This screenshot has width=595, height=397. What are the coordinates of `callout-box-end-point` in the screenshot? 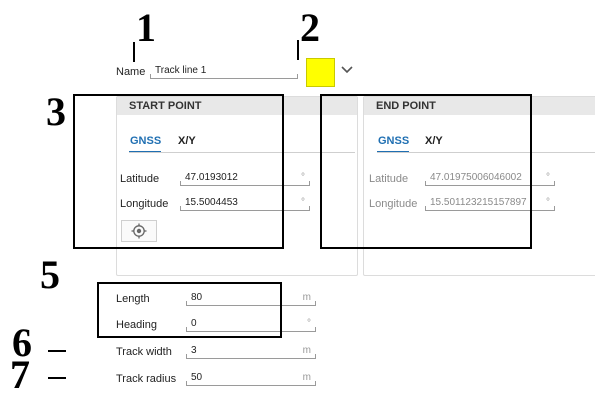 It's located at (426, 171).